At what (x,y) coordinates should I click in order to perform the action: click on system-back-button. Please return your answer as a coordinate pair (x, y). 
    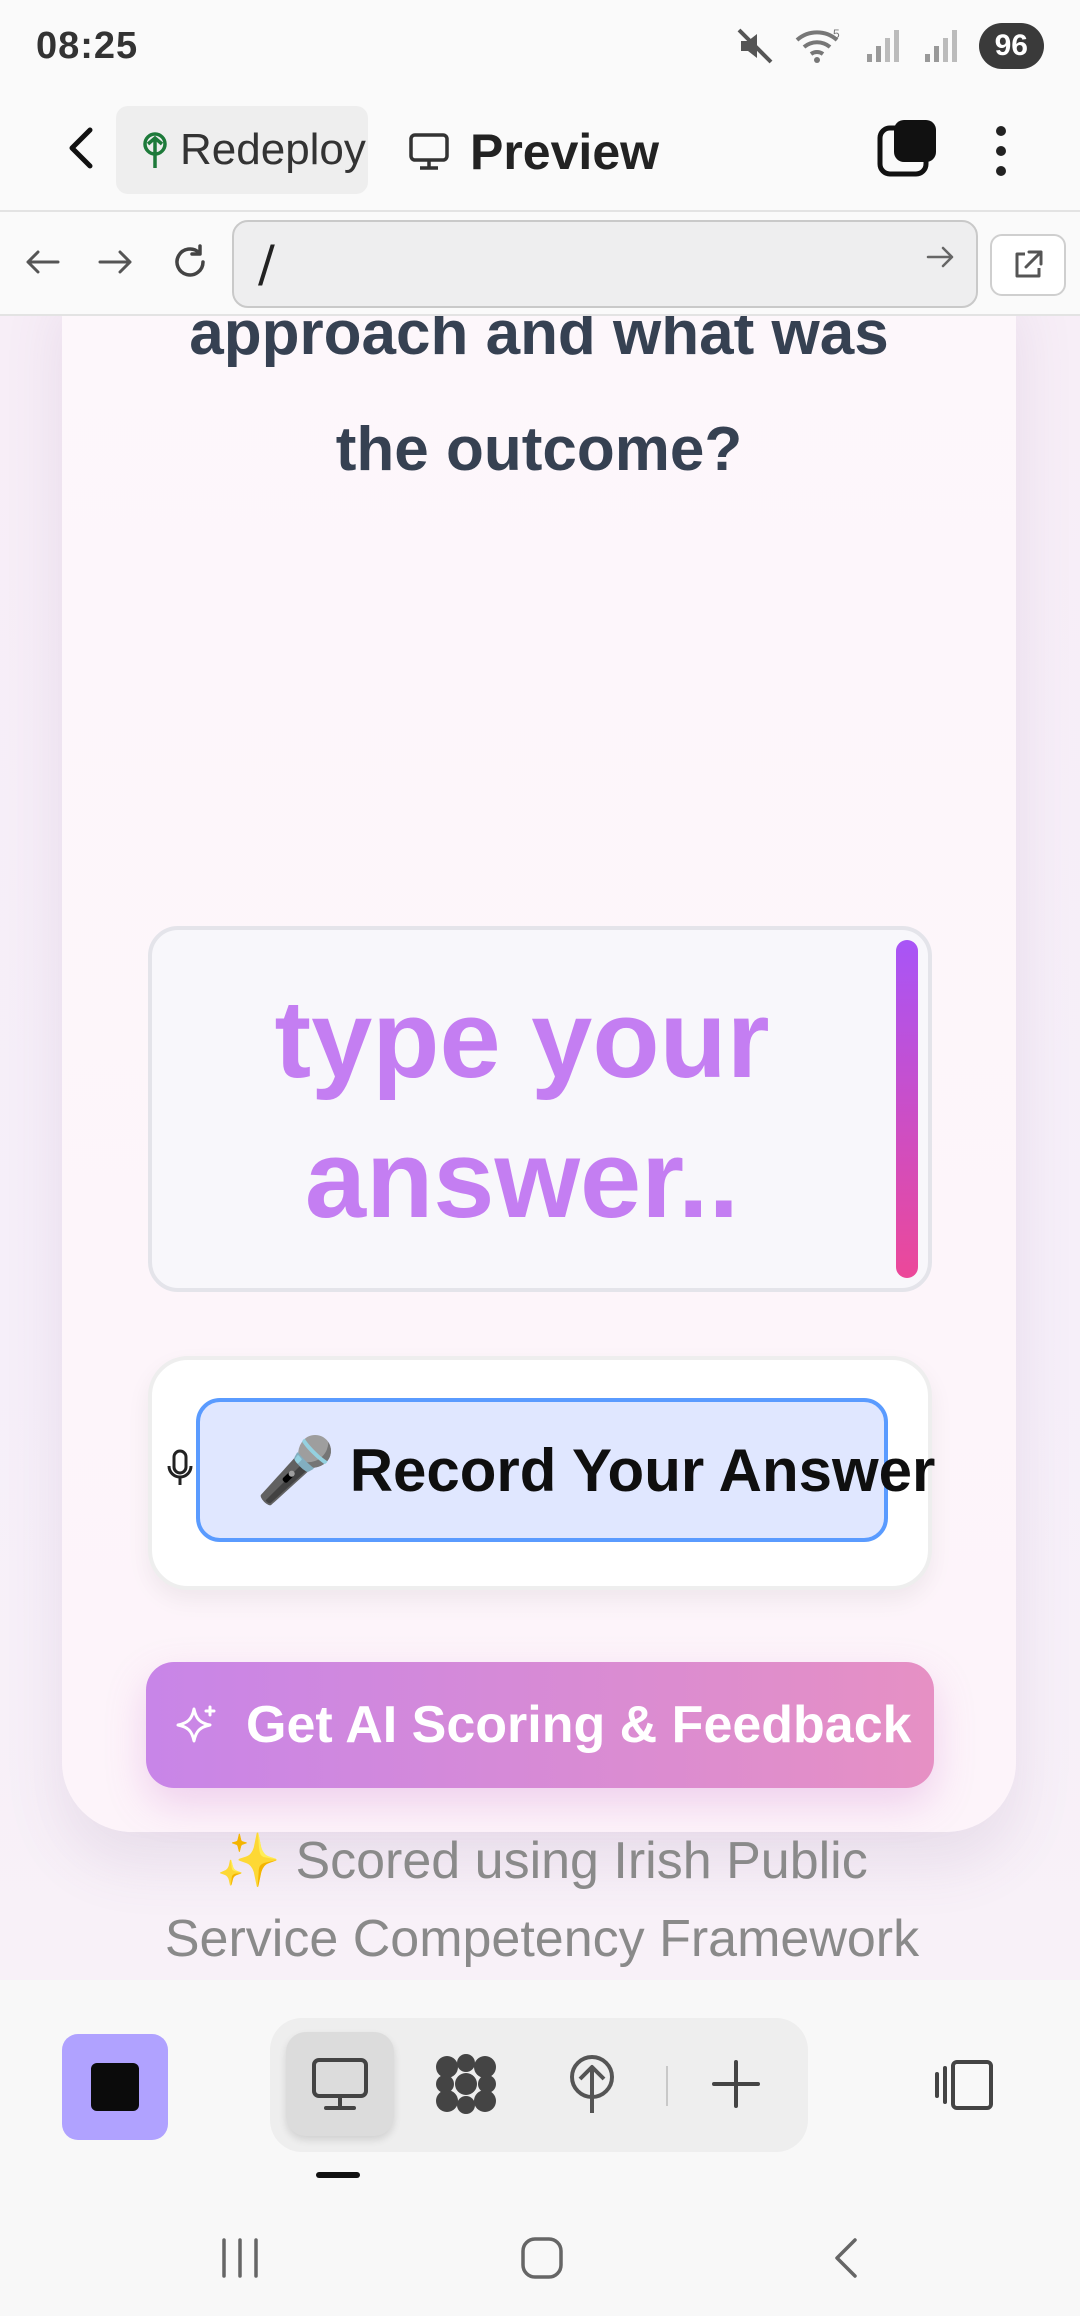
    Looking at the image, I should click on (846, 2258).